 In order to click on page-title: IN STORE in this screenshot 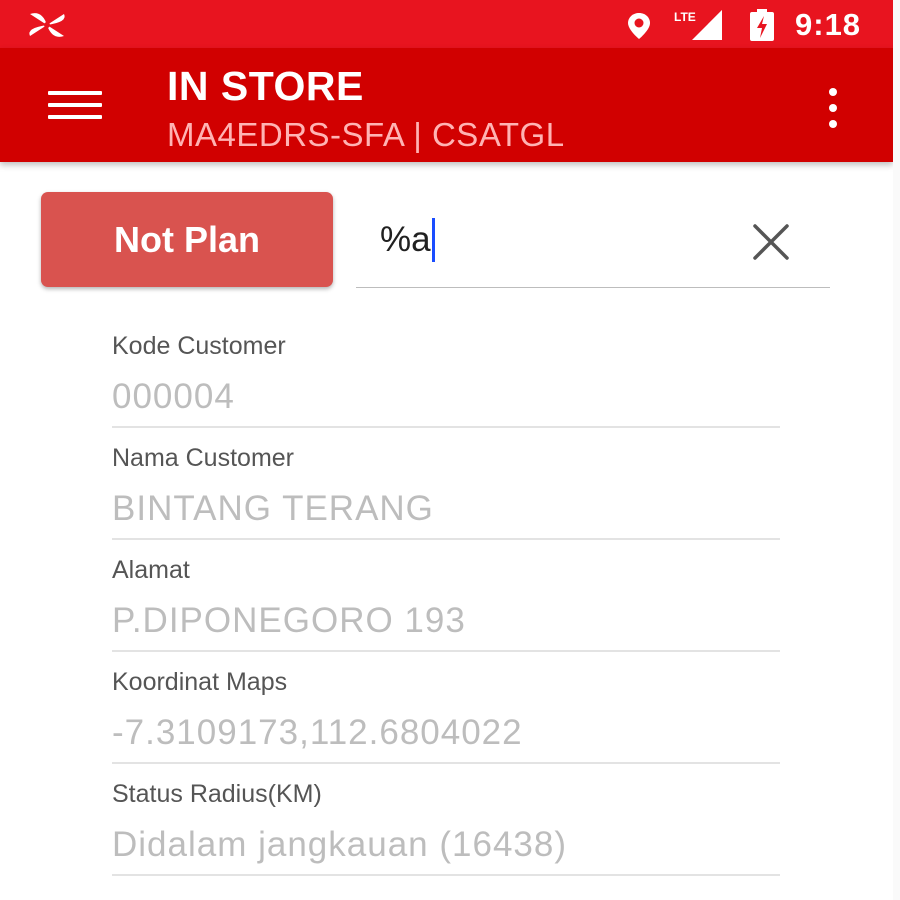, I will do `click(265, 86)`.